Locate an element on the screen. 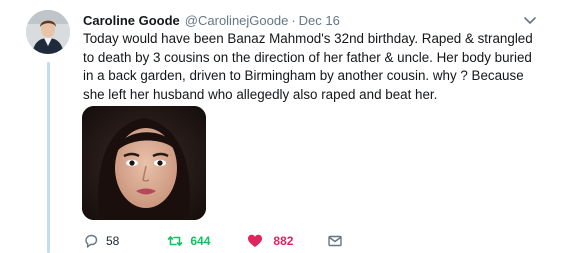 Image resolution: width=563 pixels, height=253 pixels. tweet-actions: 58 644 882 is located at coordinates (213, 241).